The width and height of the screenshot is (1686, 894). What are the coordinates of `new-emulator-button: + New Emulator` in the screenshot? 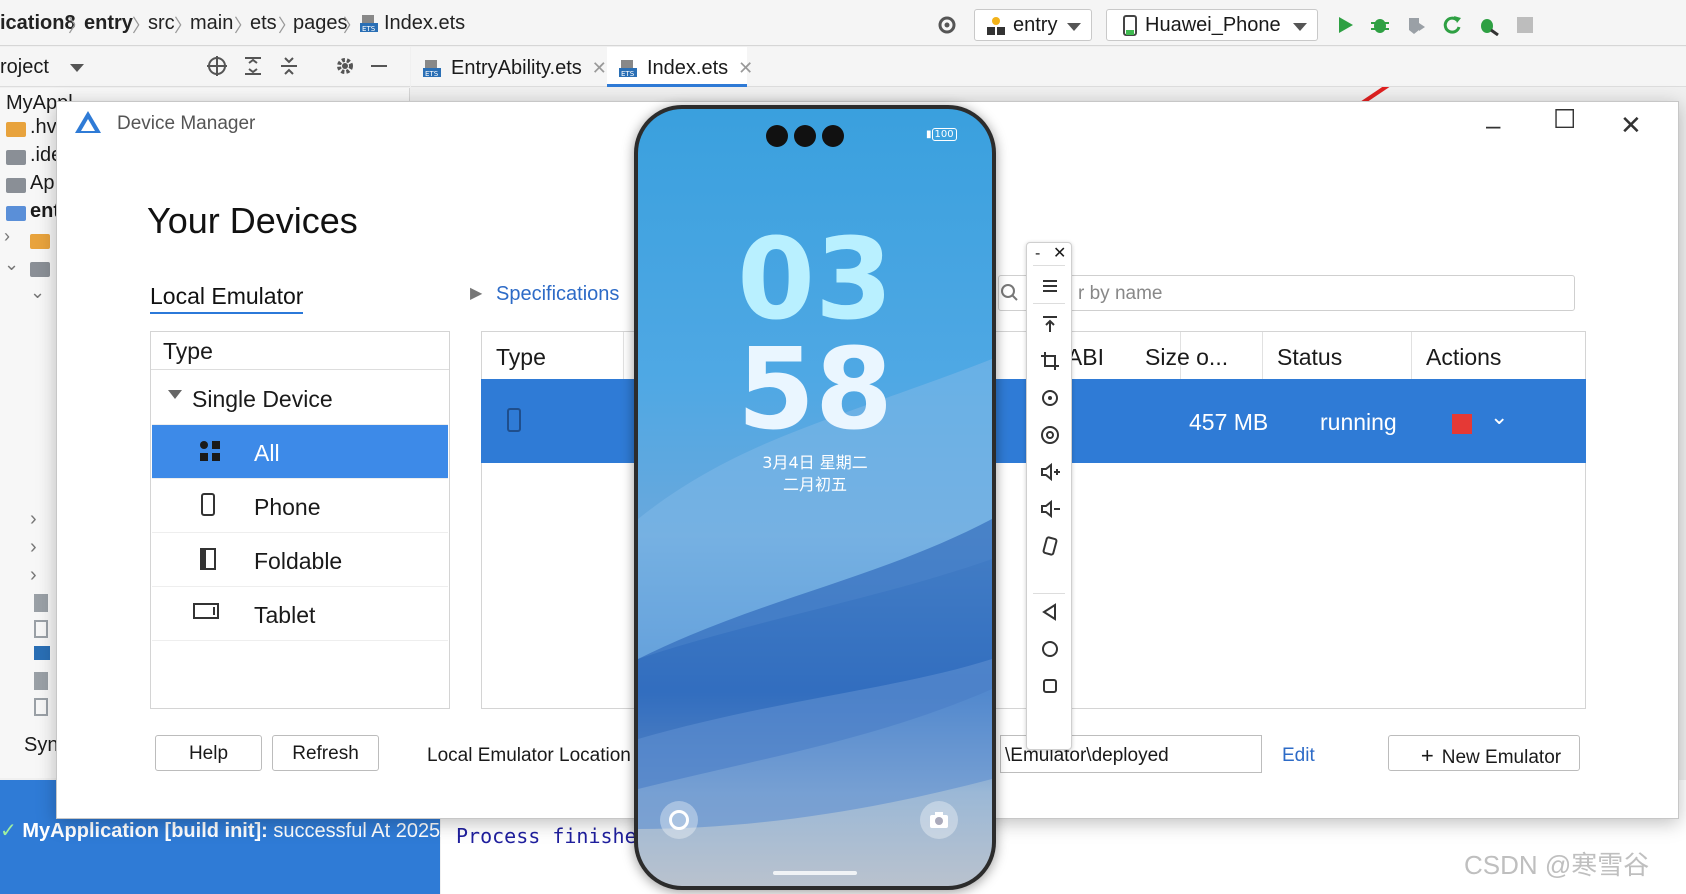 It's located at (1484, 753).